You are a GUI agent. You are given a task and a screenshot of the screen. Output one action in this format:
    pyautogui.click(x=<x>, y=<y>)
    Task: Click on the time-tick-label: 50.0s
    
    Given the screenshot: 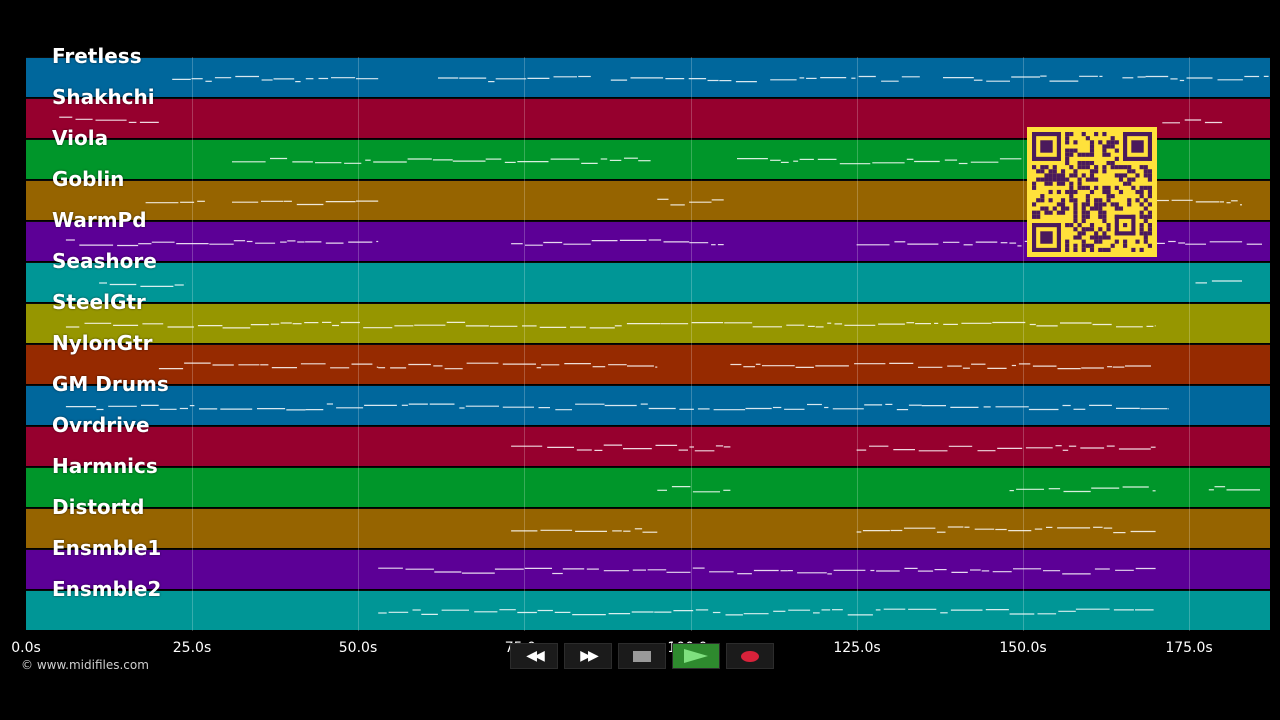 What is the action you would take?
    pyautogui.click(x=358, y=648)
    